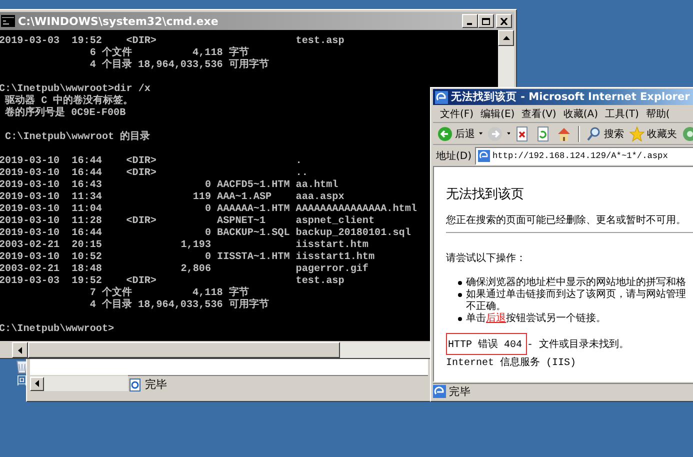 This screenshot has width=693, height=457. What do you see at coordinates (168, 293) in the screenshot?
I see `console-line: 7 个文件 4,118 字节` at bounding box center [168, 293].